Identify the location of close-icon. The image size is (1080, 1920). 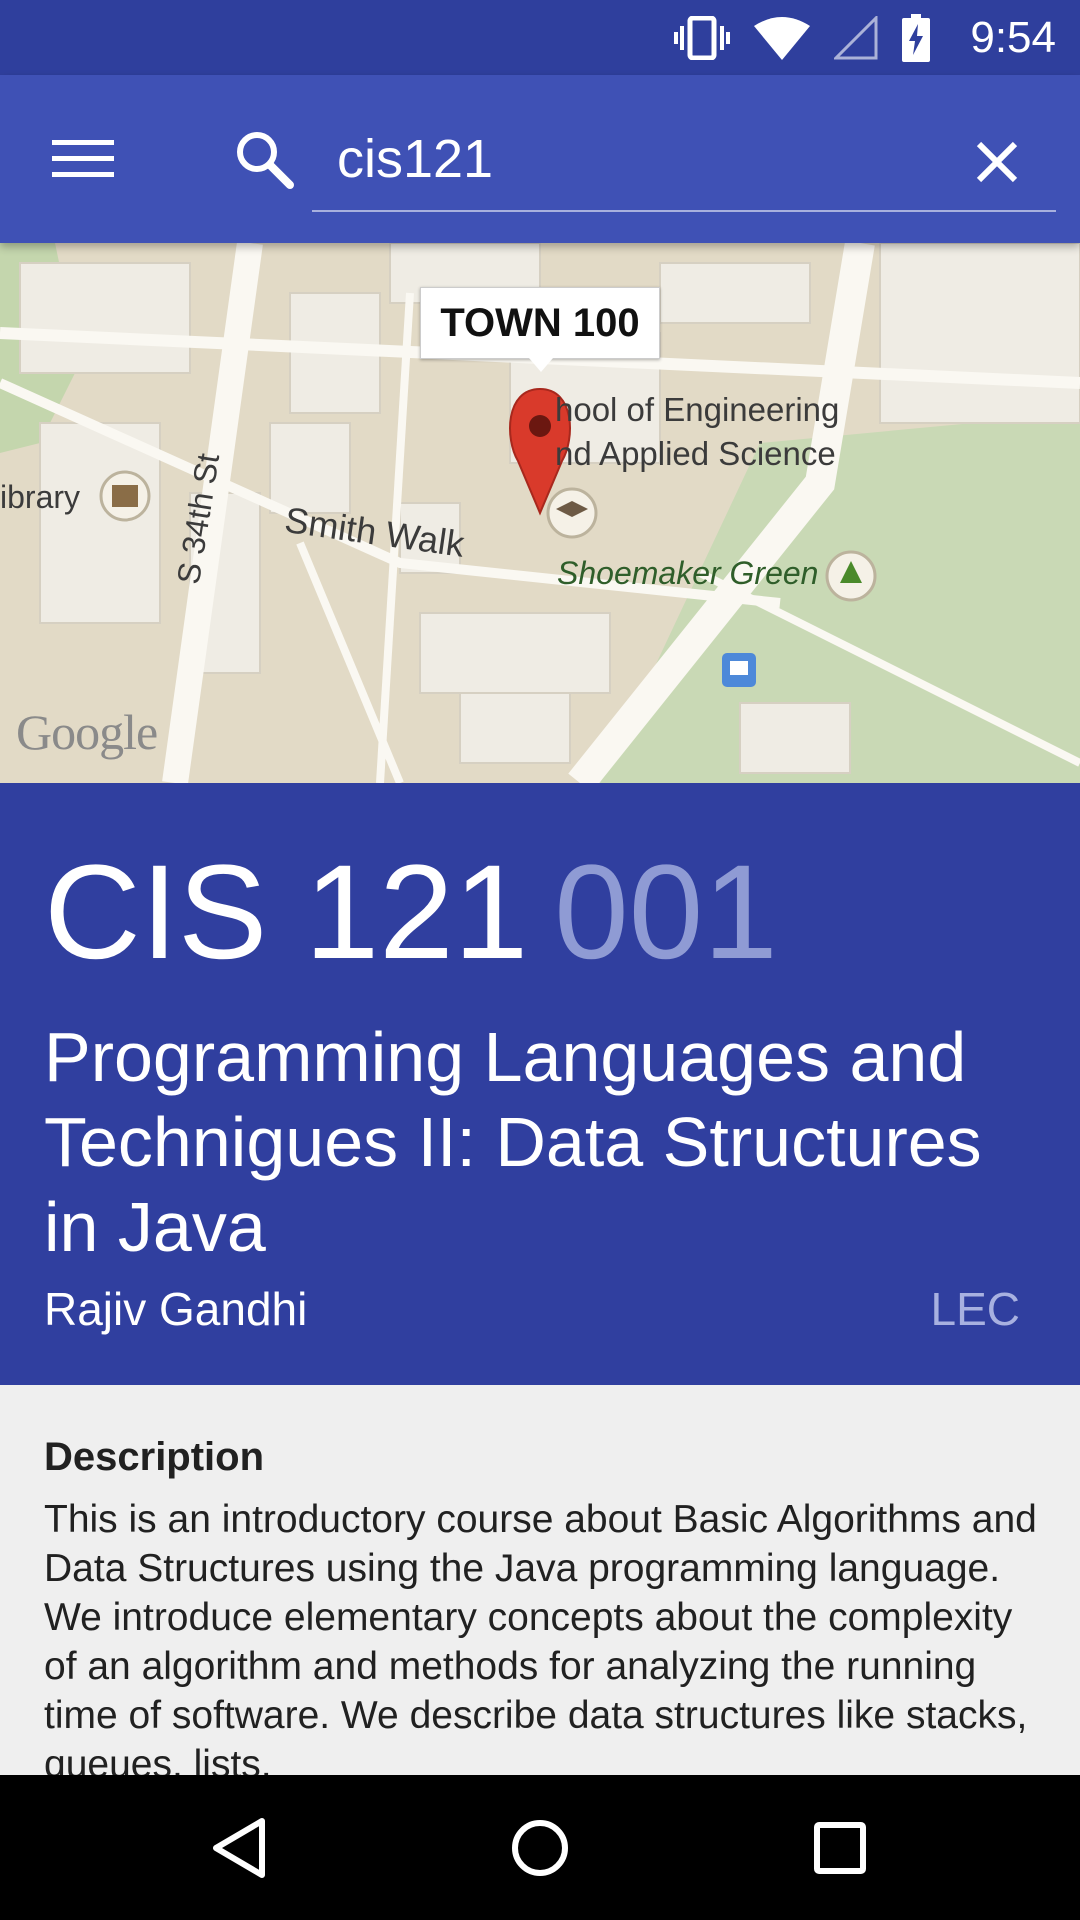
(997, 162).